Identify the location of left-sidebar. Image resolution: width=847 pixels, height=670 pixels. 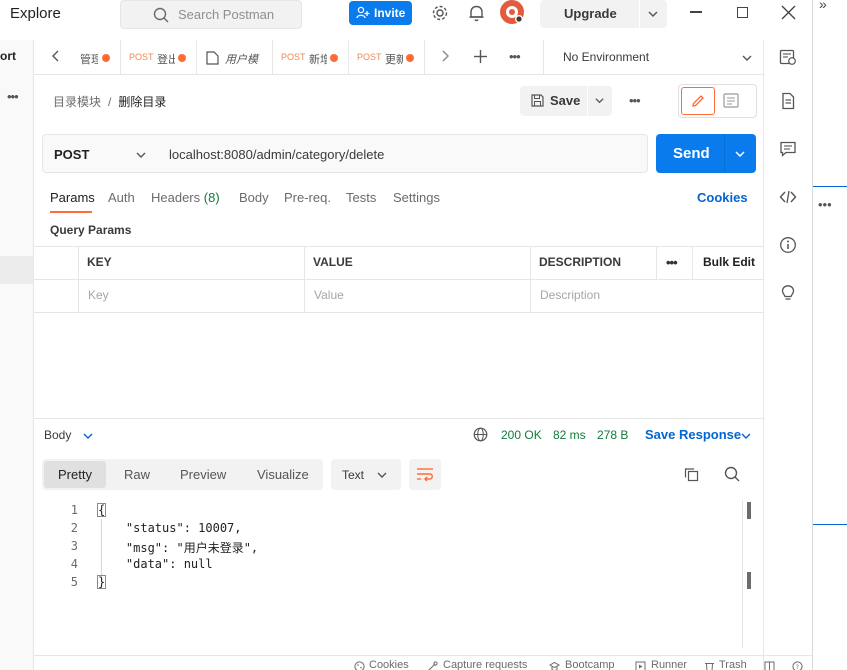
(17, 355).